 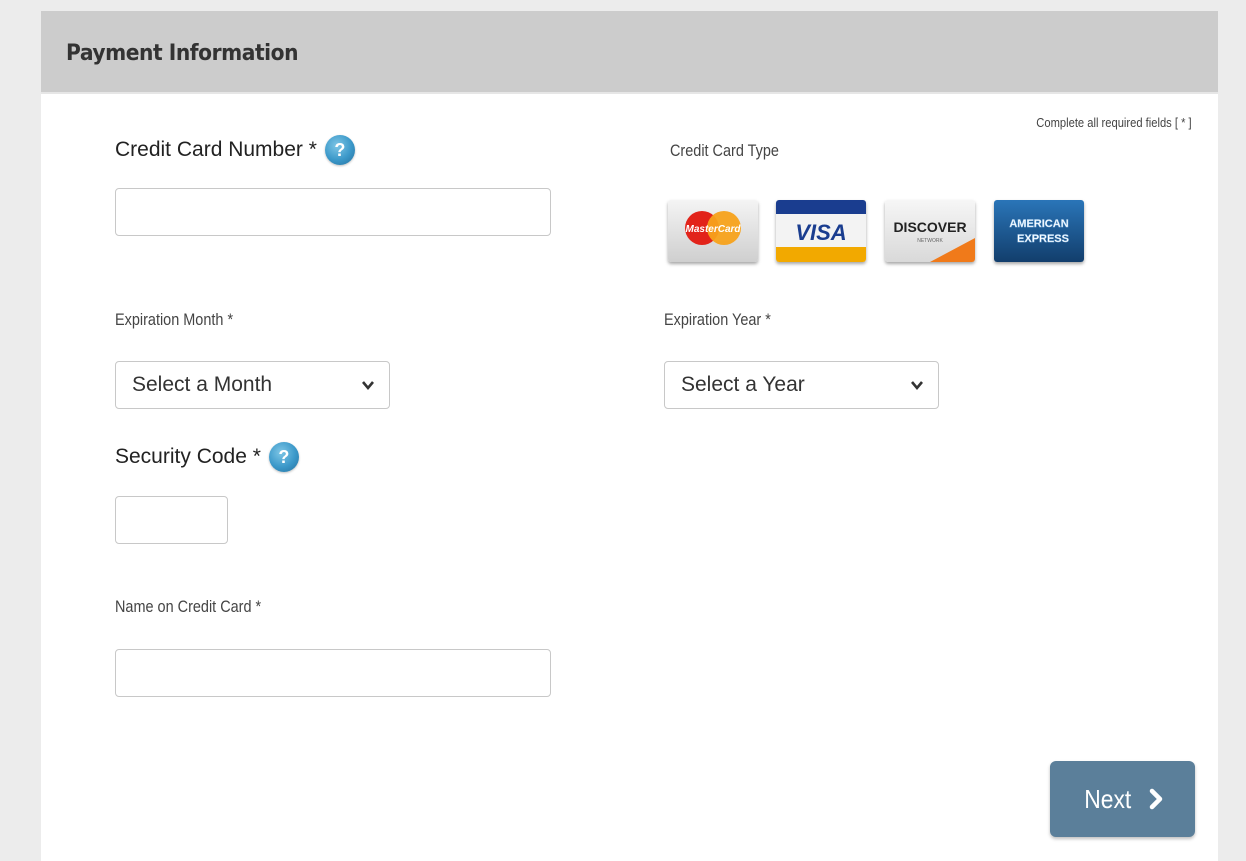 What do you see at coordinates (333, 673) in the screenshot?
I see `name-on-card-input` at bounding box center [333, 673].